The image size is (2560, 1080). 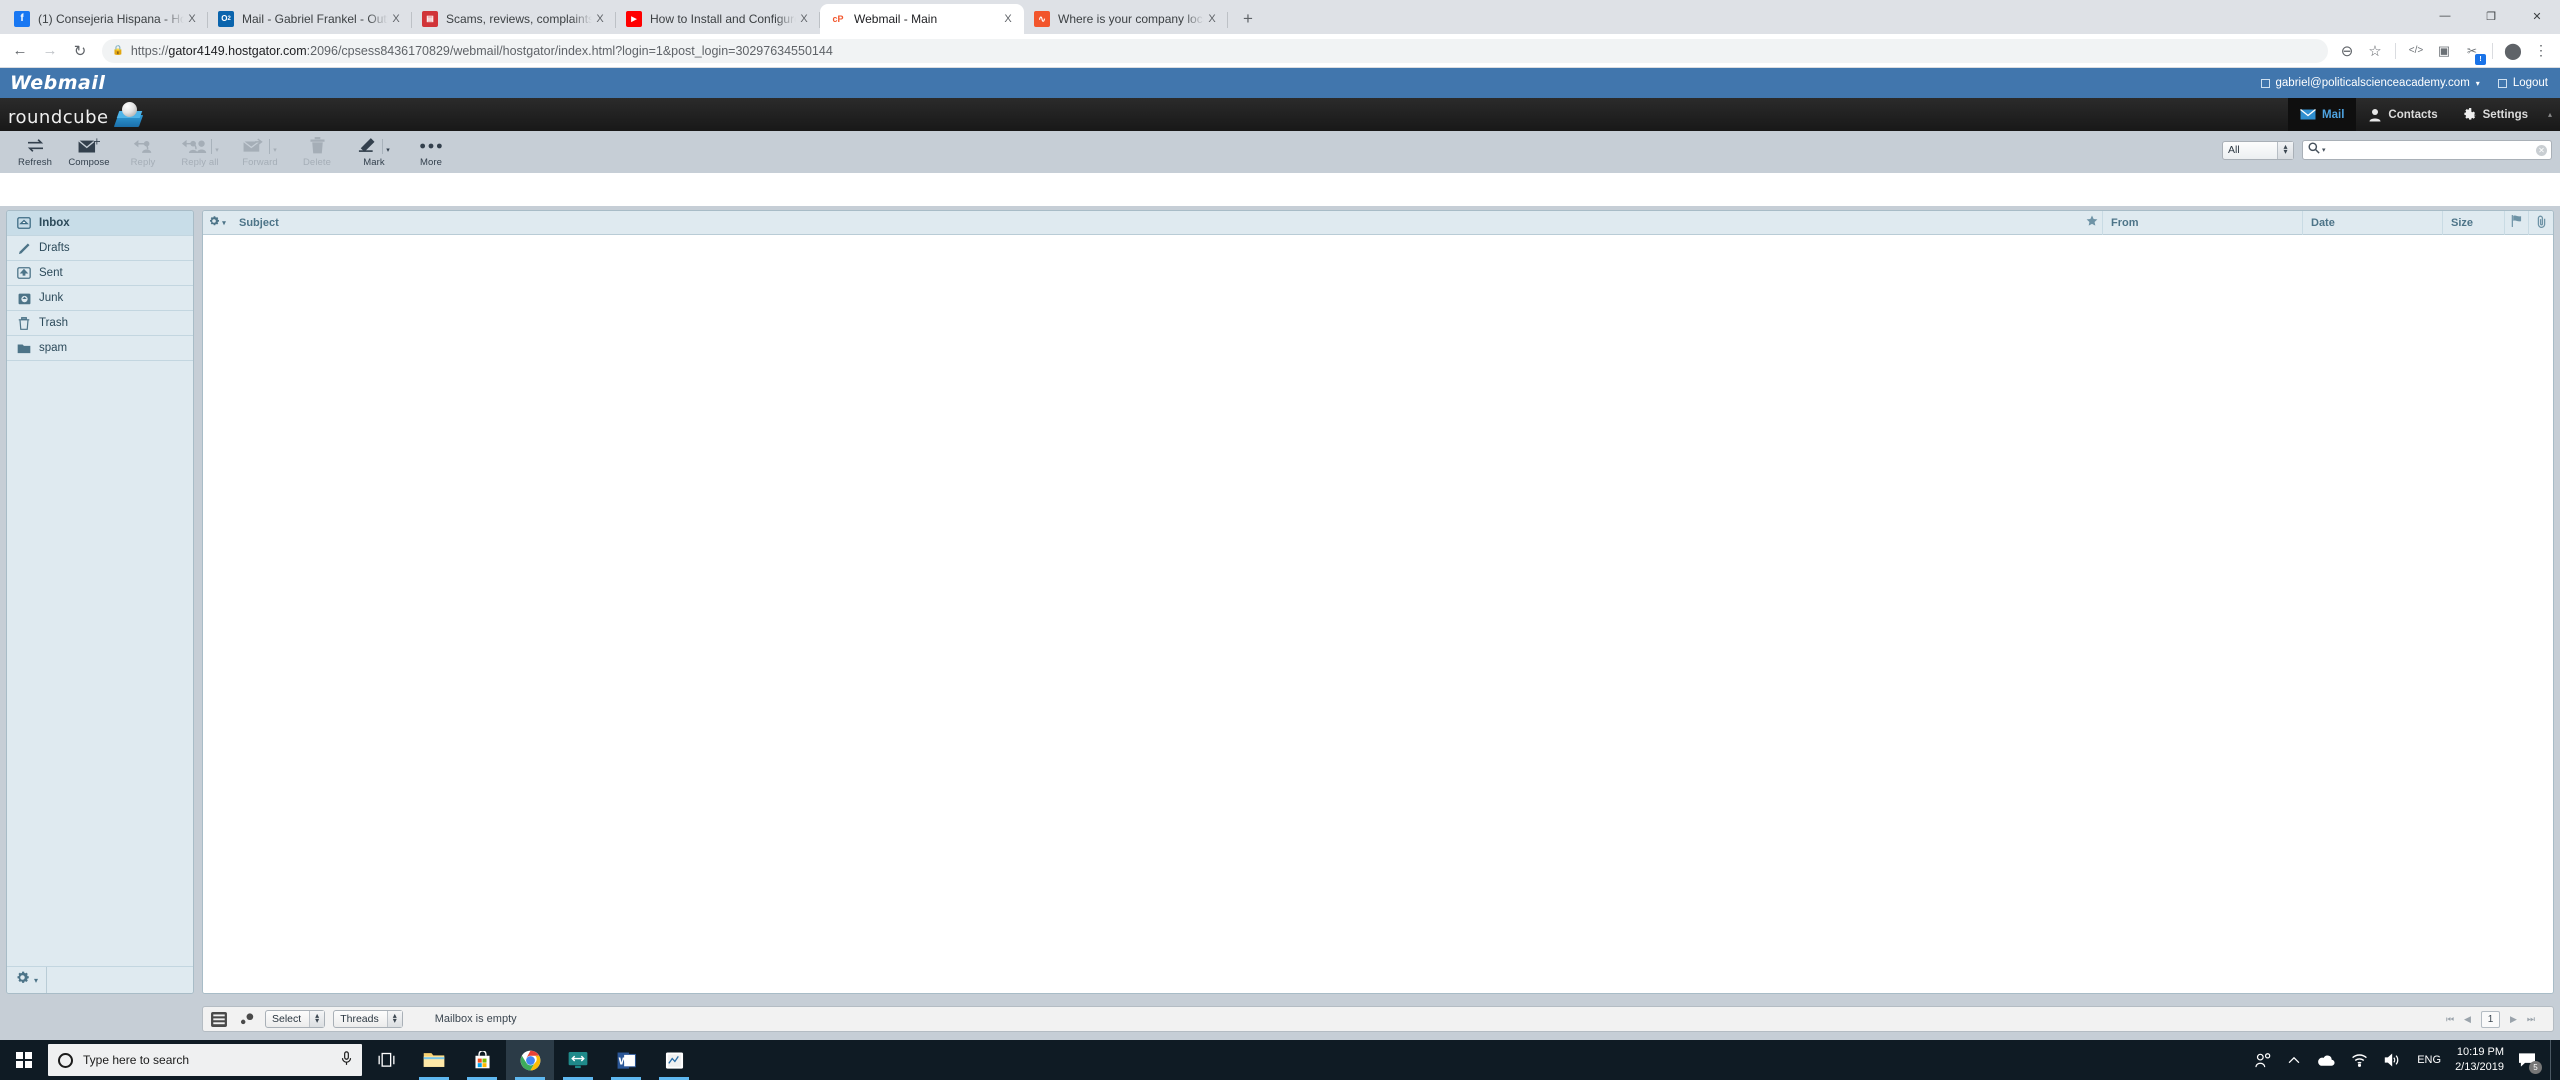 I want to click on teal-app-icon, so click(x=578, y=1060).